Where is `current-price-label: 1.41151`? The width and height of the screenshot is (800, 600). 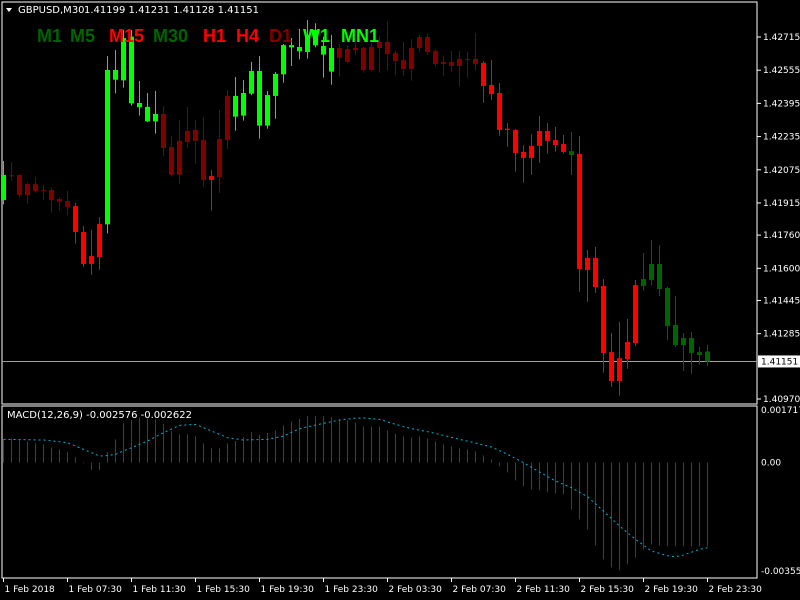
current-price-label: 1.41151 is located at coordinates (779, 362).